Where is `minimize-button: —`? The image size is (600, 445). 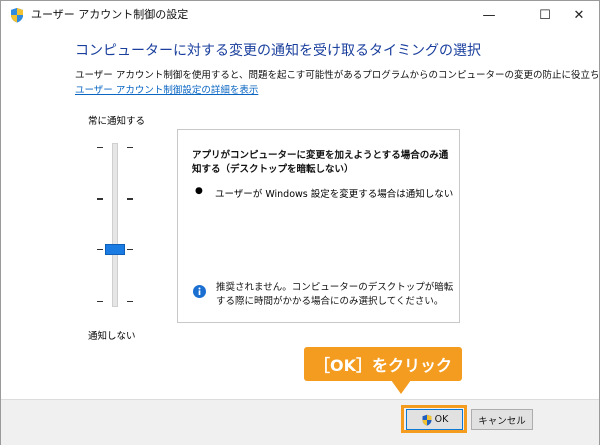
minimize-button: — is located at coordinates (489, 15).